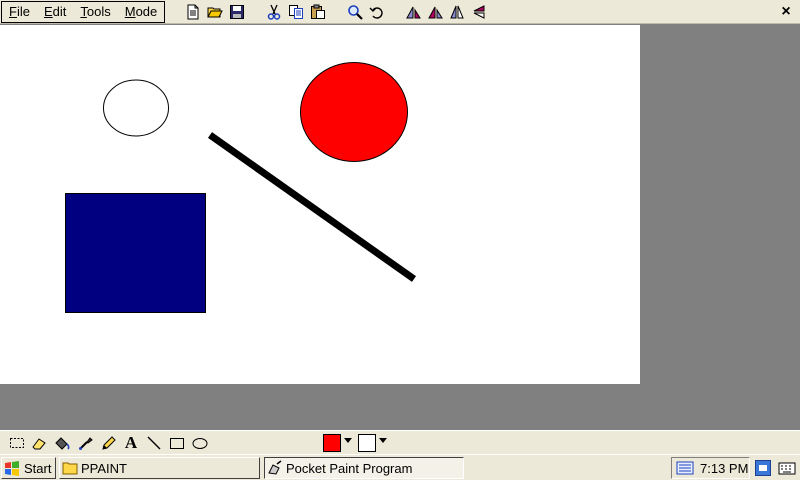 The image size is (800, 480). What do you see at coordinates (86, 443) in the screenshot?
I see `eyedropper-icon` at bounding box center [86, 443].